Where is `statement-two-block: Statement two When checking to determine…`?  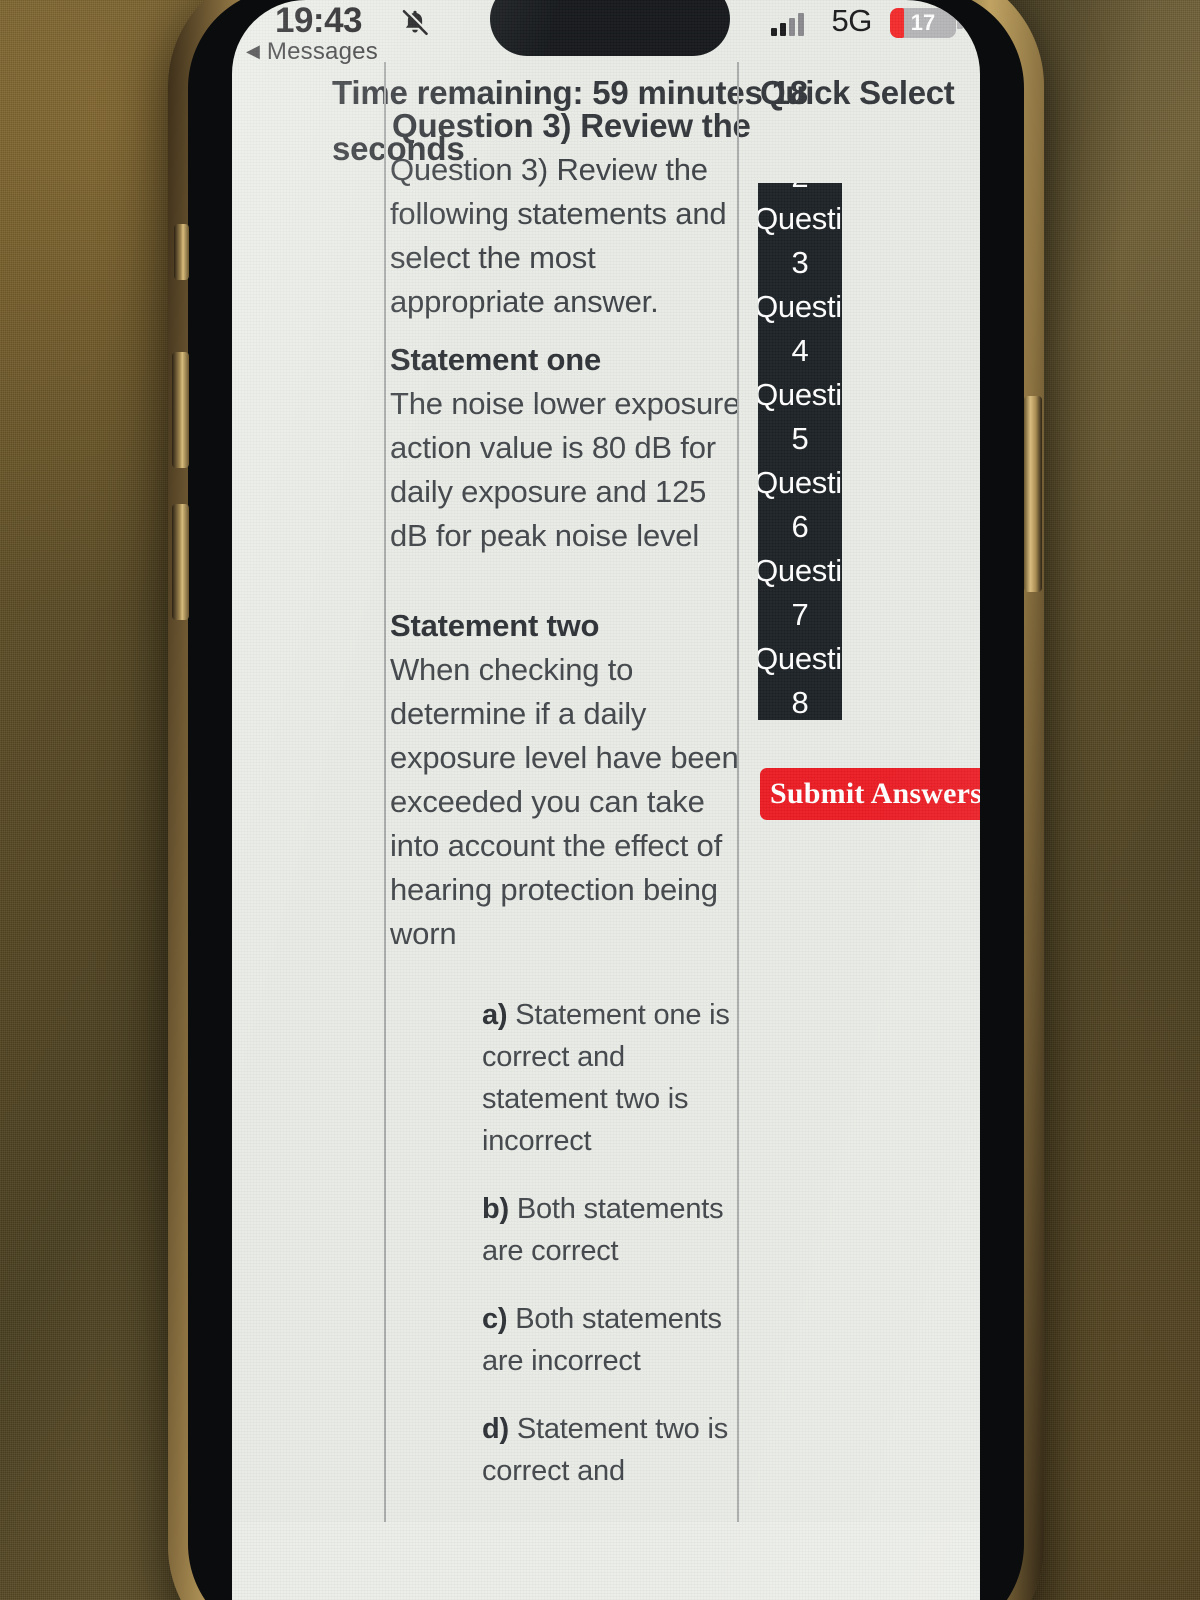 statement-two-block: Statement two When checking to determine… is located at coordinates (566, 780).